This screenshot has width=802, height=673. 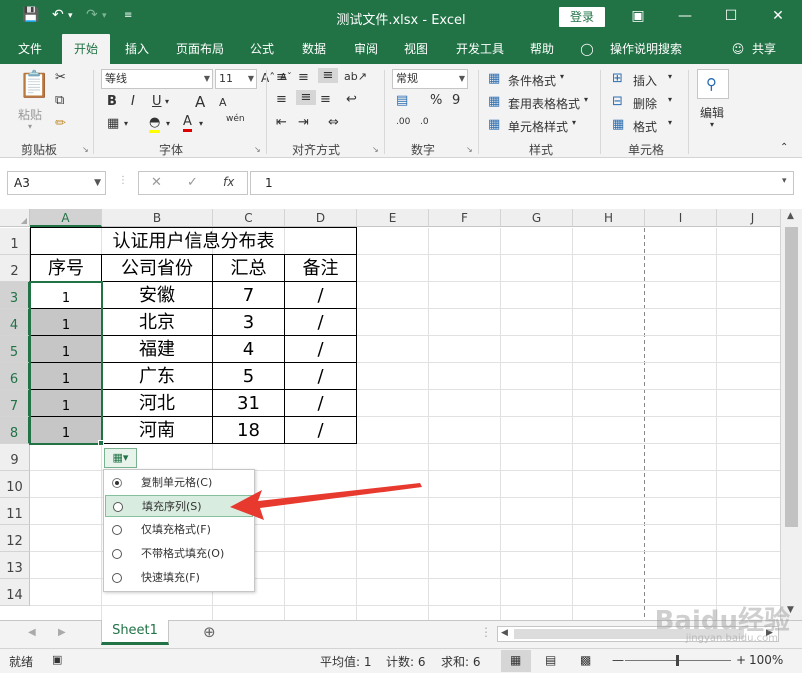 What do you see at coordinates (402, 100) in the screenshot?
I see `currency-icon: ▤` at bounding box center [402, 100].